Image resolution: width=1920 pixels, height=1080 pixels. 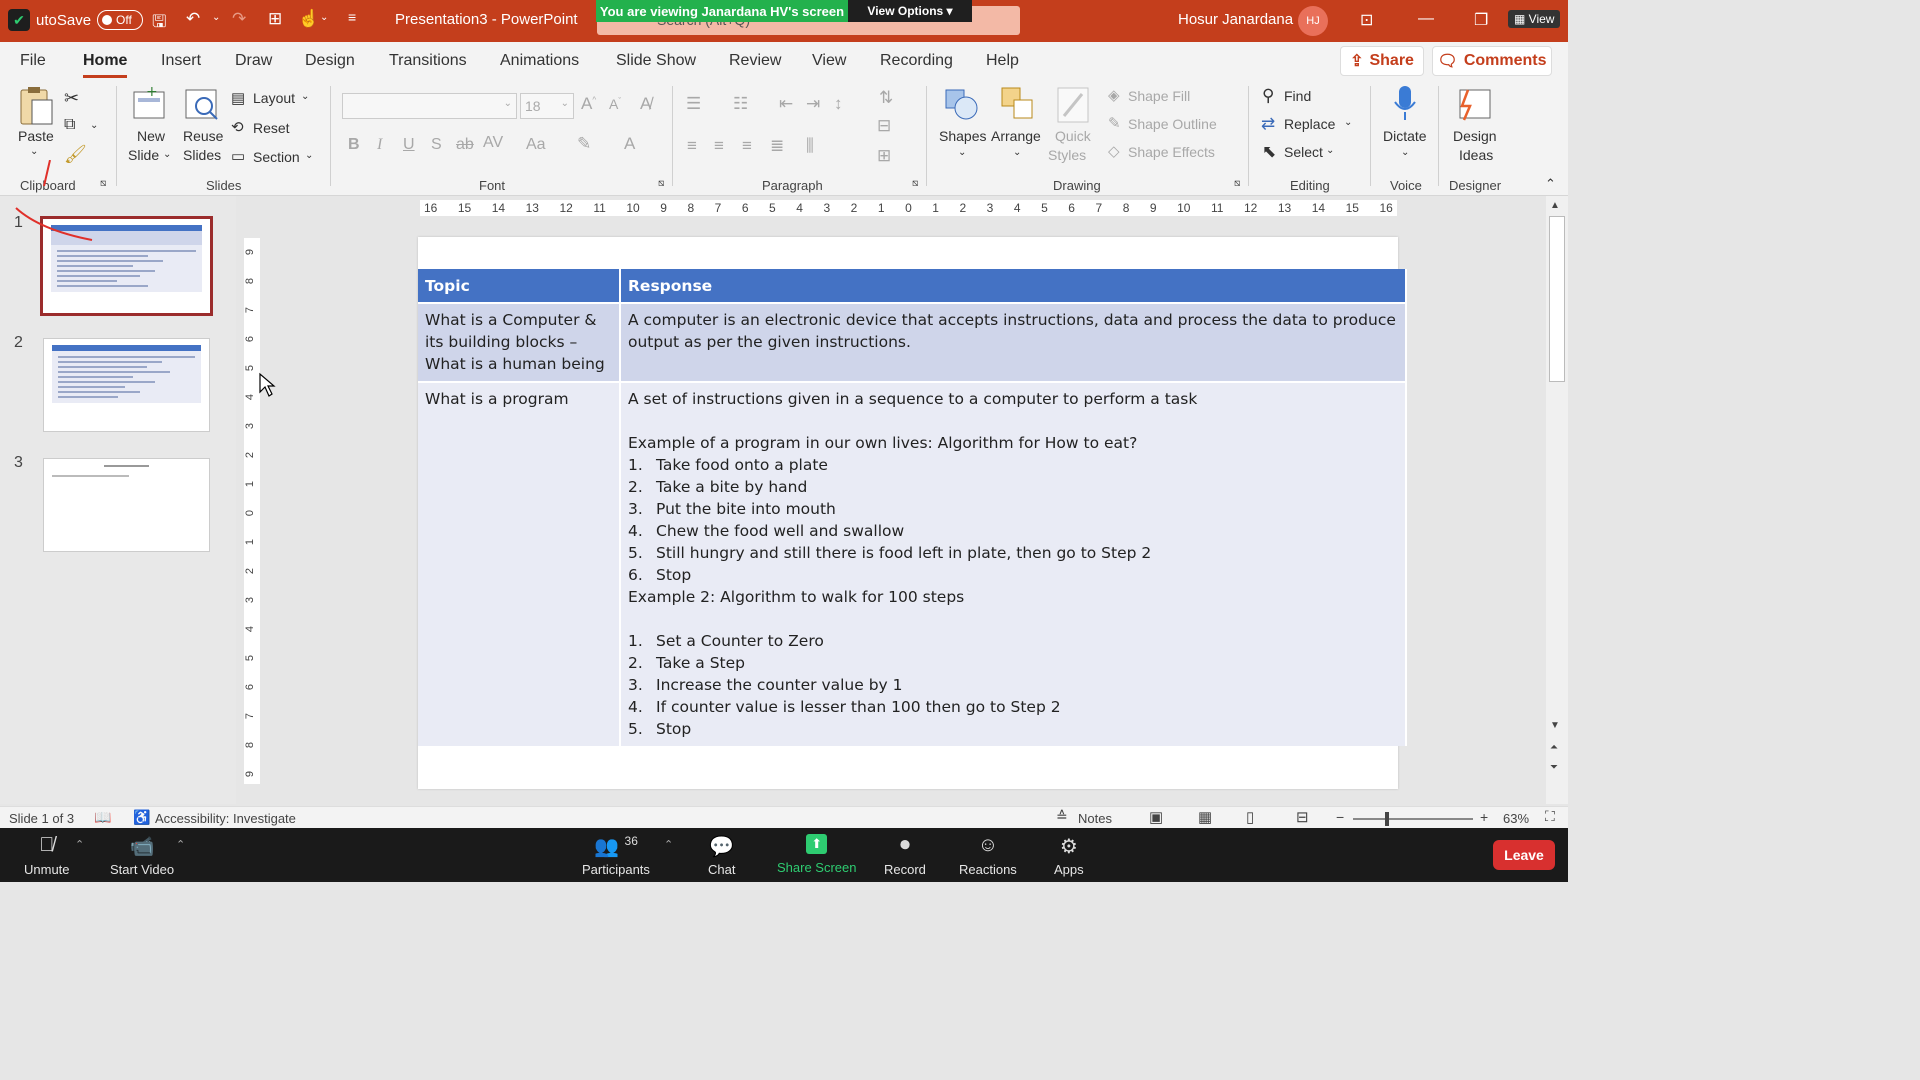 What do you see at coordinates (740, 104) in the screenshot?
I see `numbering-icon: ☷` at bounding box center [740, 104].